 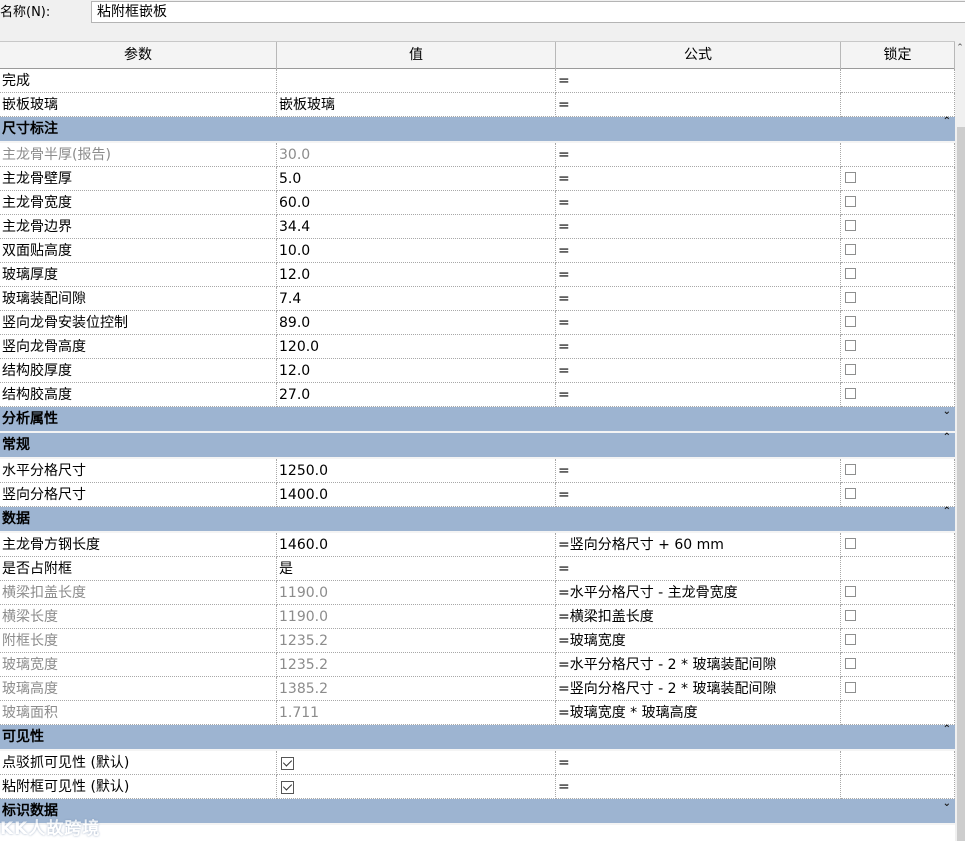 I want to click on param-value-cell: 7.4, so click(x=416, y=299).